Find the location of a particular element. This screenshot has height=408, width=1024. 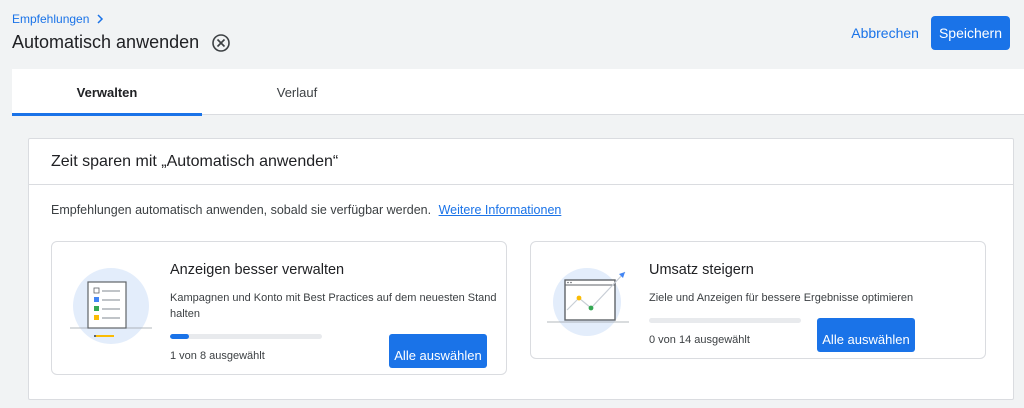

chevron-right-icon is located at coordinates (100, 19).